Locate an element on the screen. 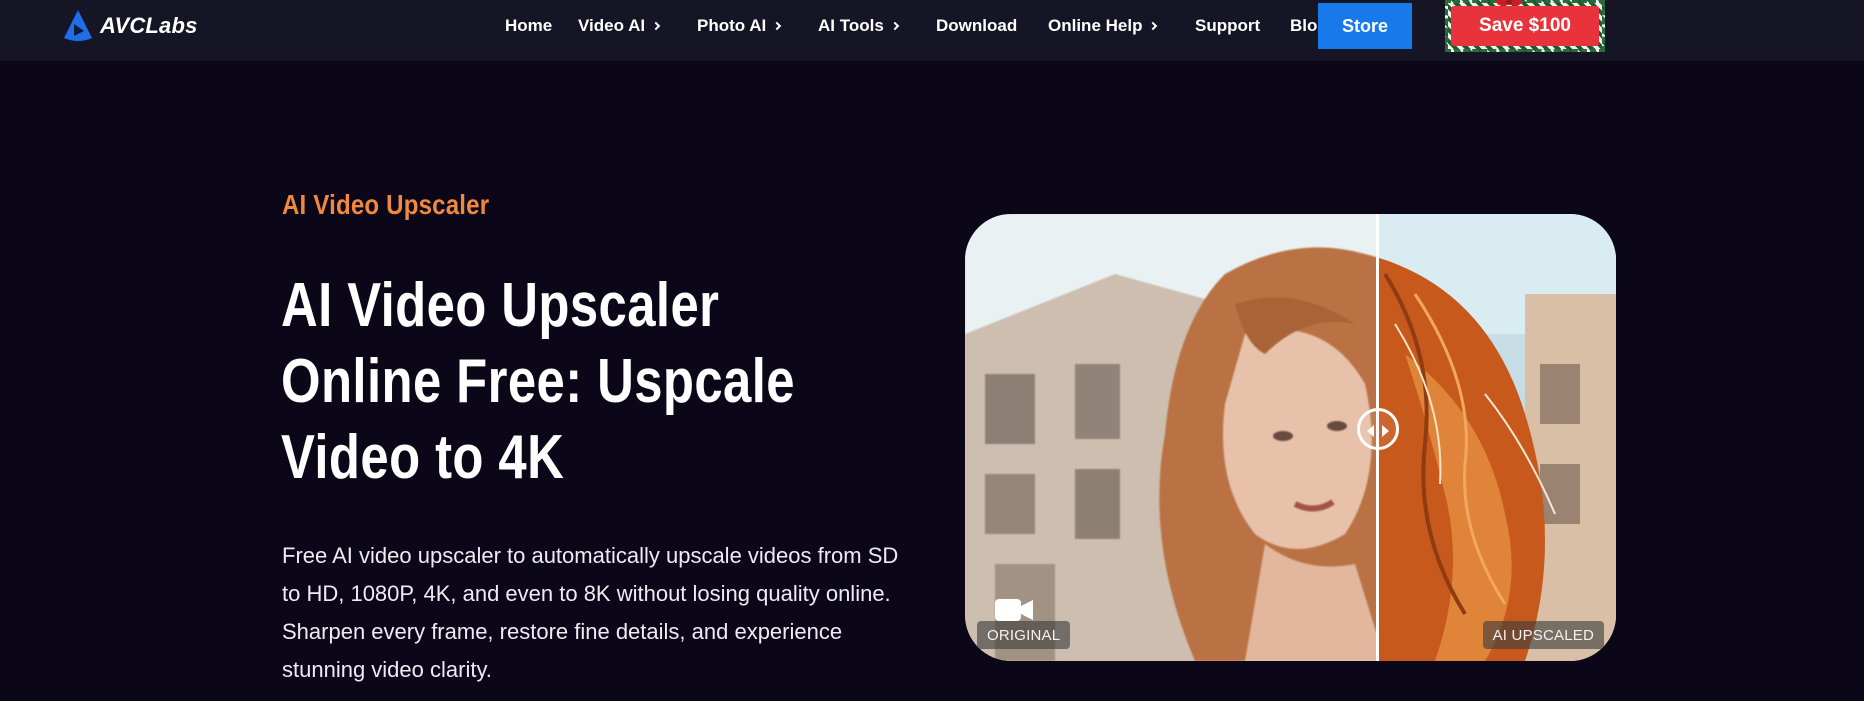  store-button: Store is located at coordinates (1365, 26).